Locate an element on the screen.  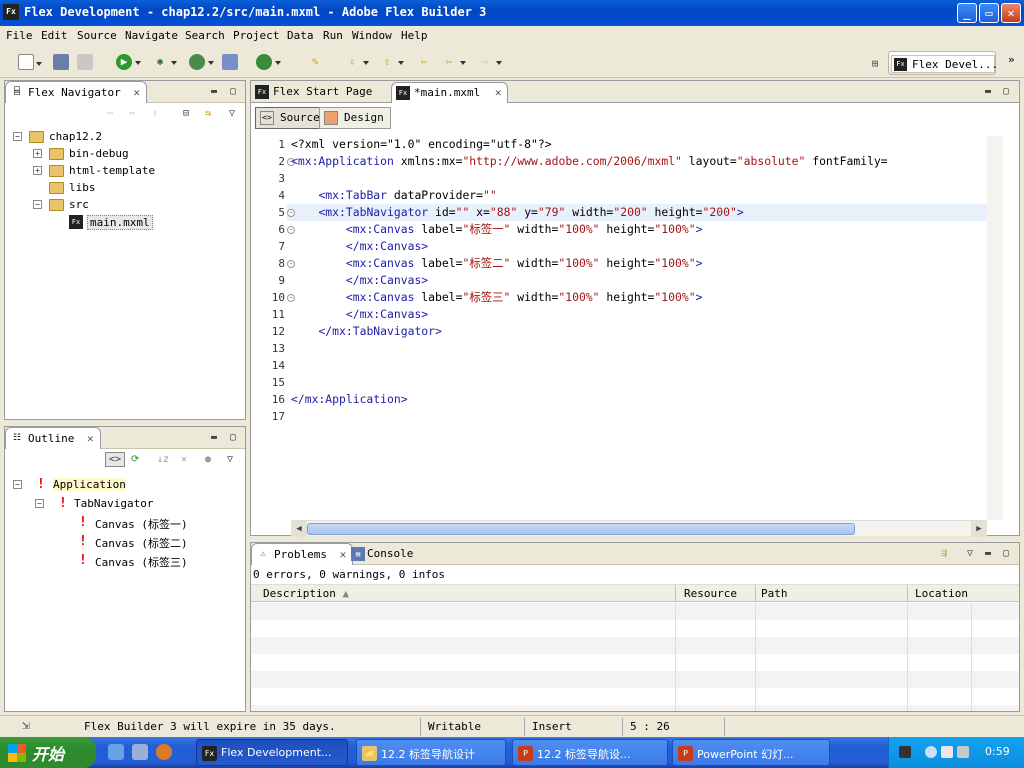
debug-icon: ✱ is located at coordinates (164, 62).